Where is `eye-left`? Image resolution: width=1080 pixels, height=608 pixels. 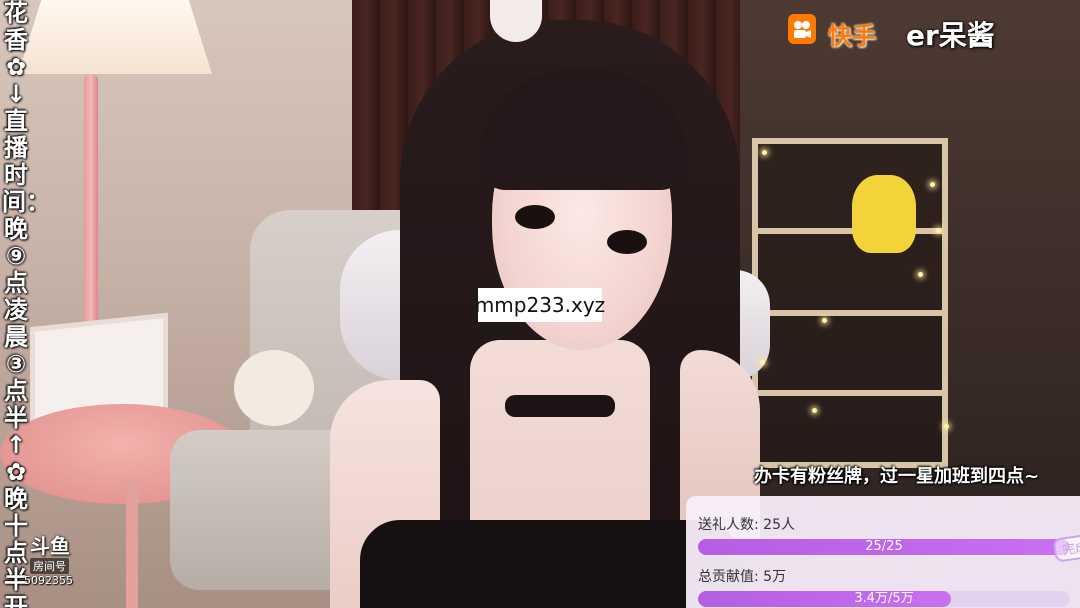
eye-left is located at coordinates (535, 217).